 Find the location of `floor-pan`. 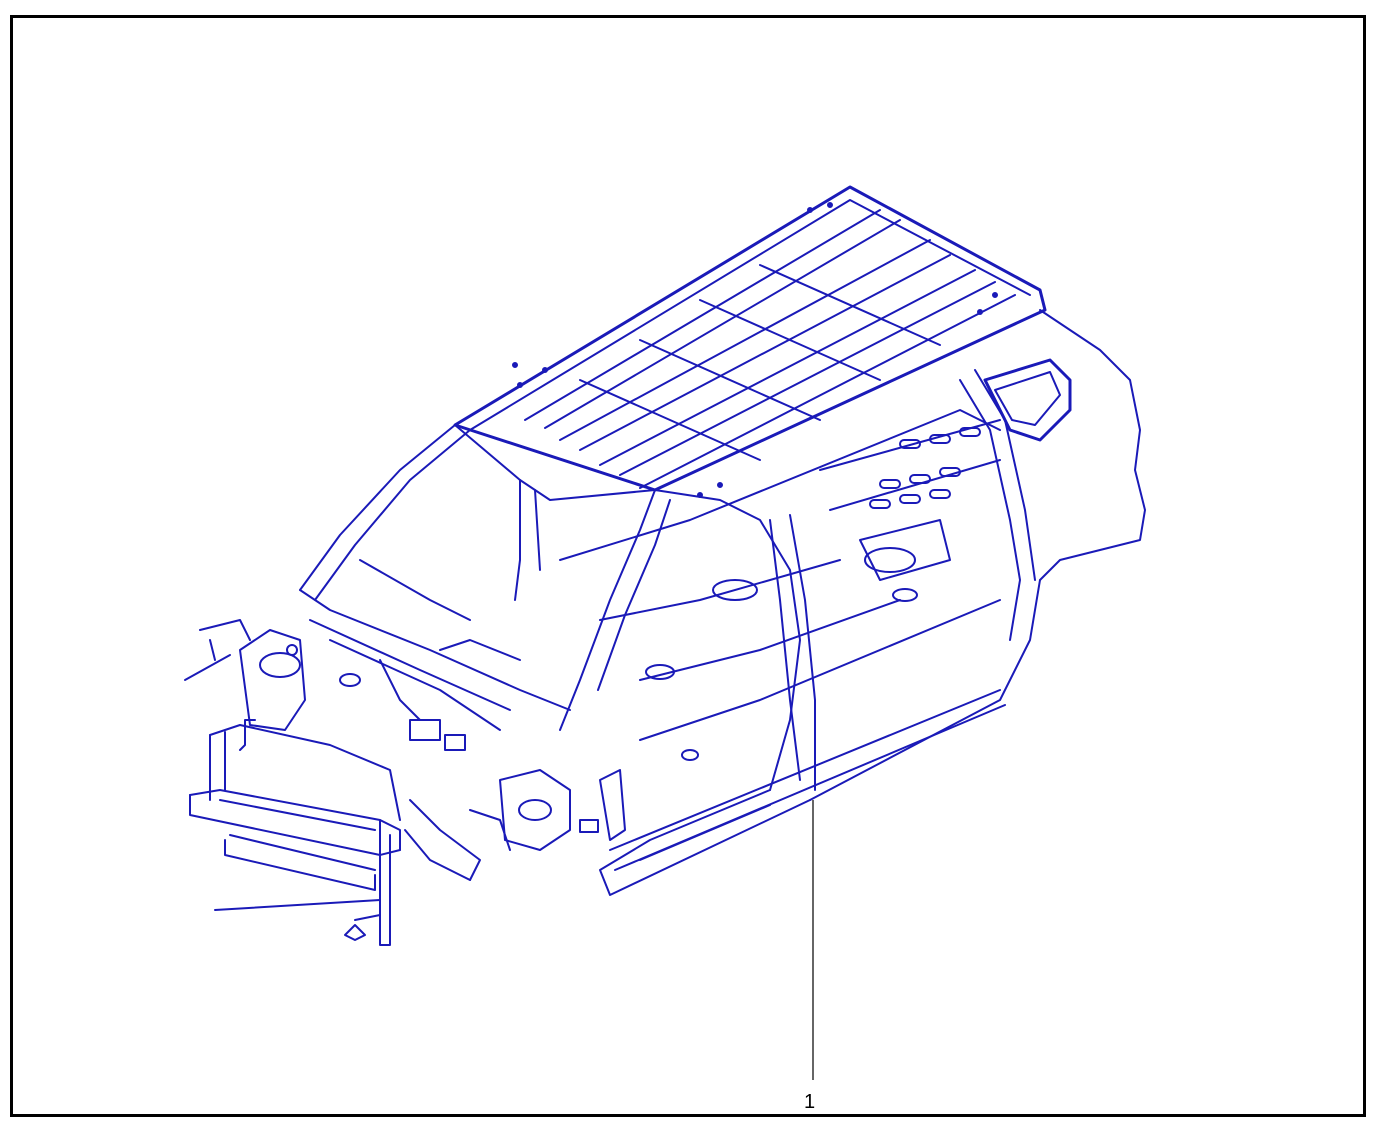

floor-pan is located at coordinates (780, 585).